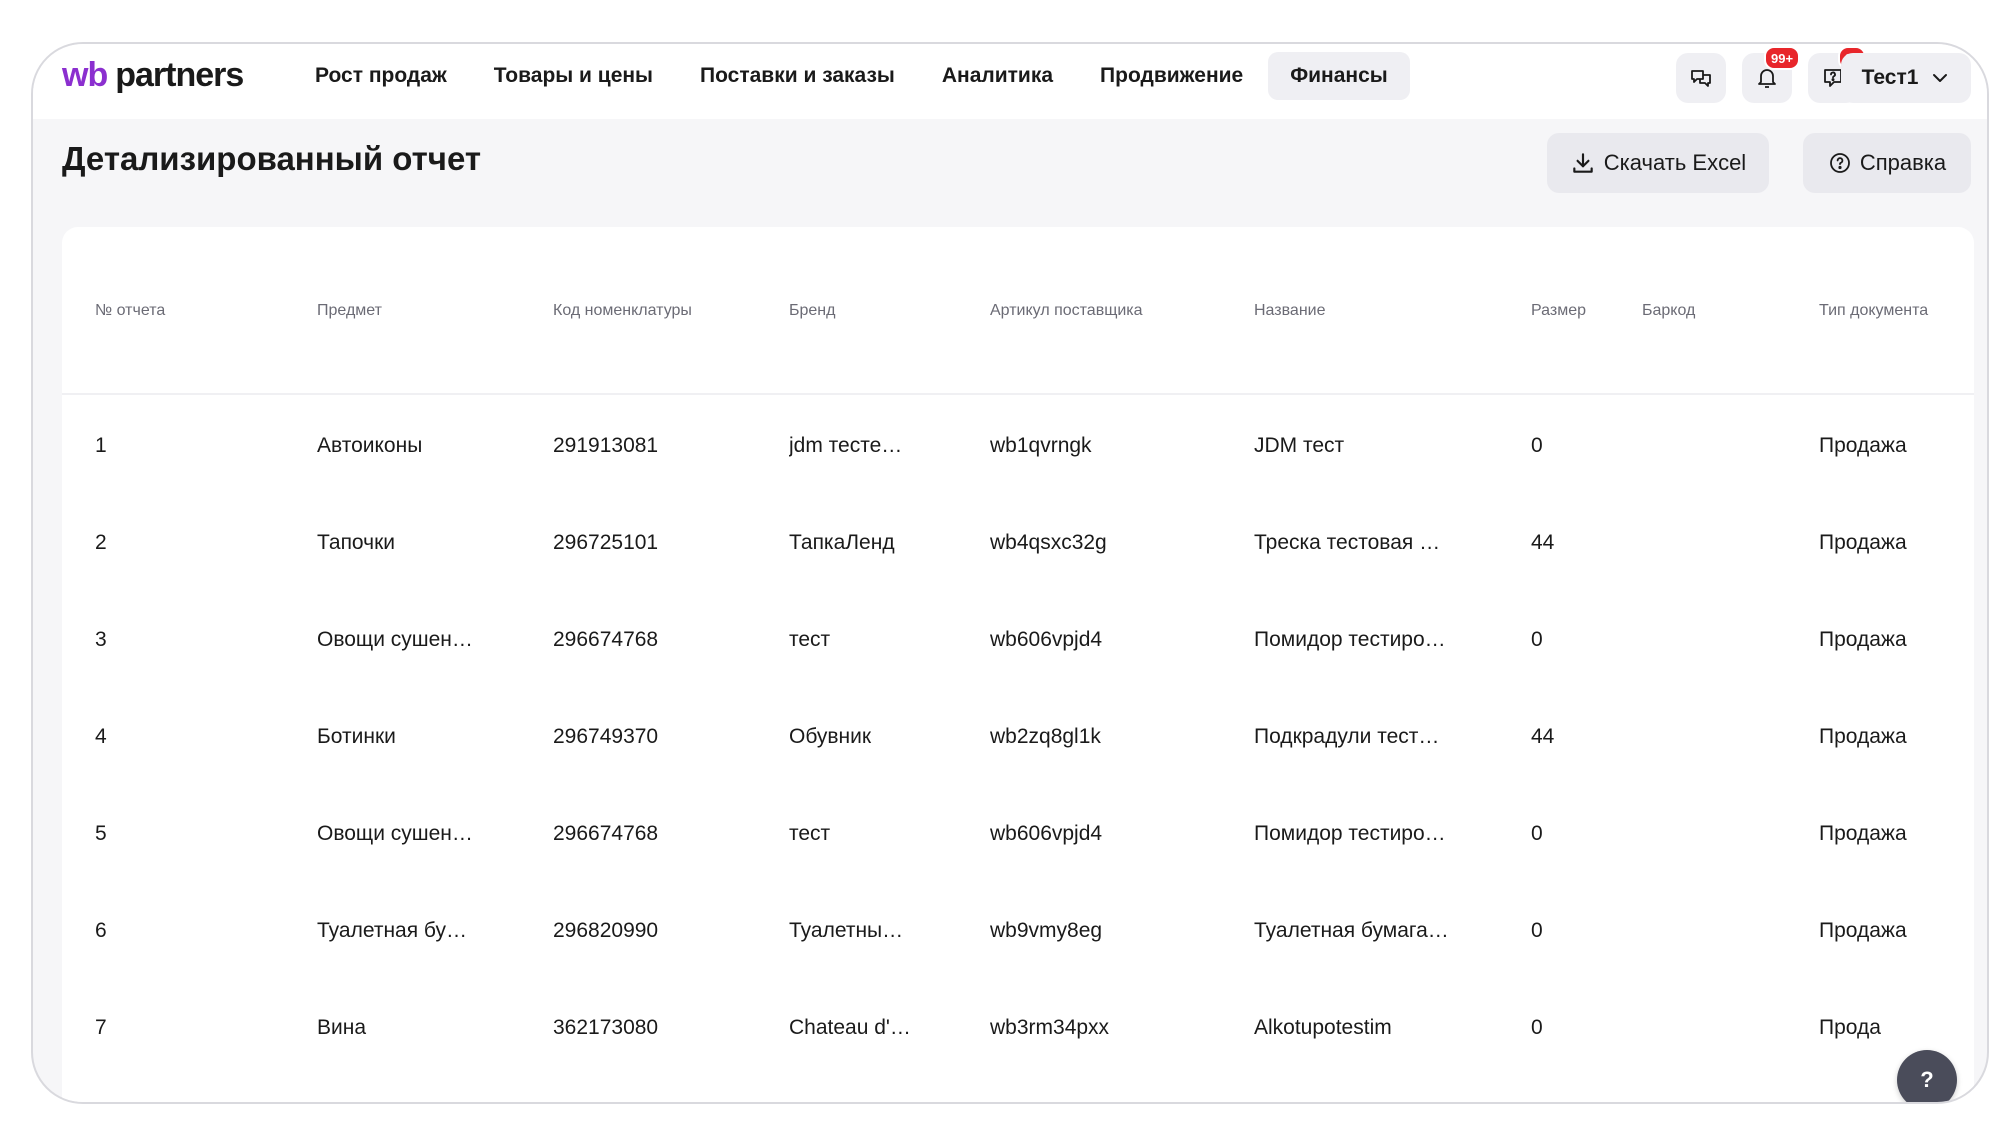 The image size is (2016, 1143). Describe the element at coordinates (606, 1027) in the screenshot. I see `cell-nomenclature-code: 362173080` at that location.